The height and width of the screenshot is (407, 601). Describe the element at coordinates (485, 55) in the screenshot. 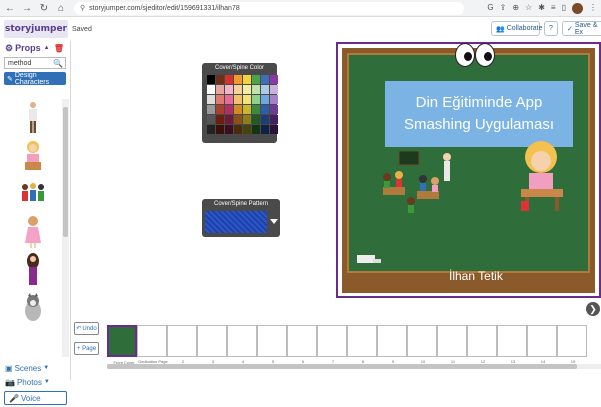

I see `googly-eye-right` at that location.